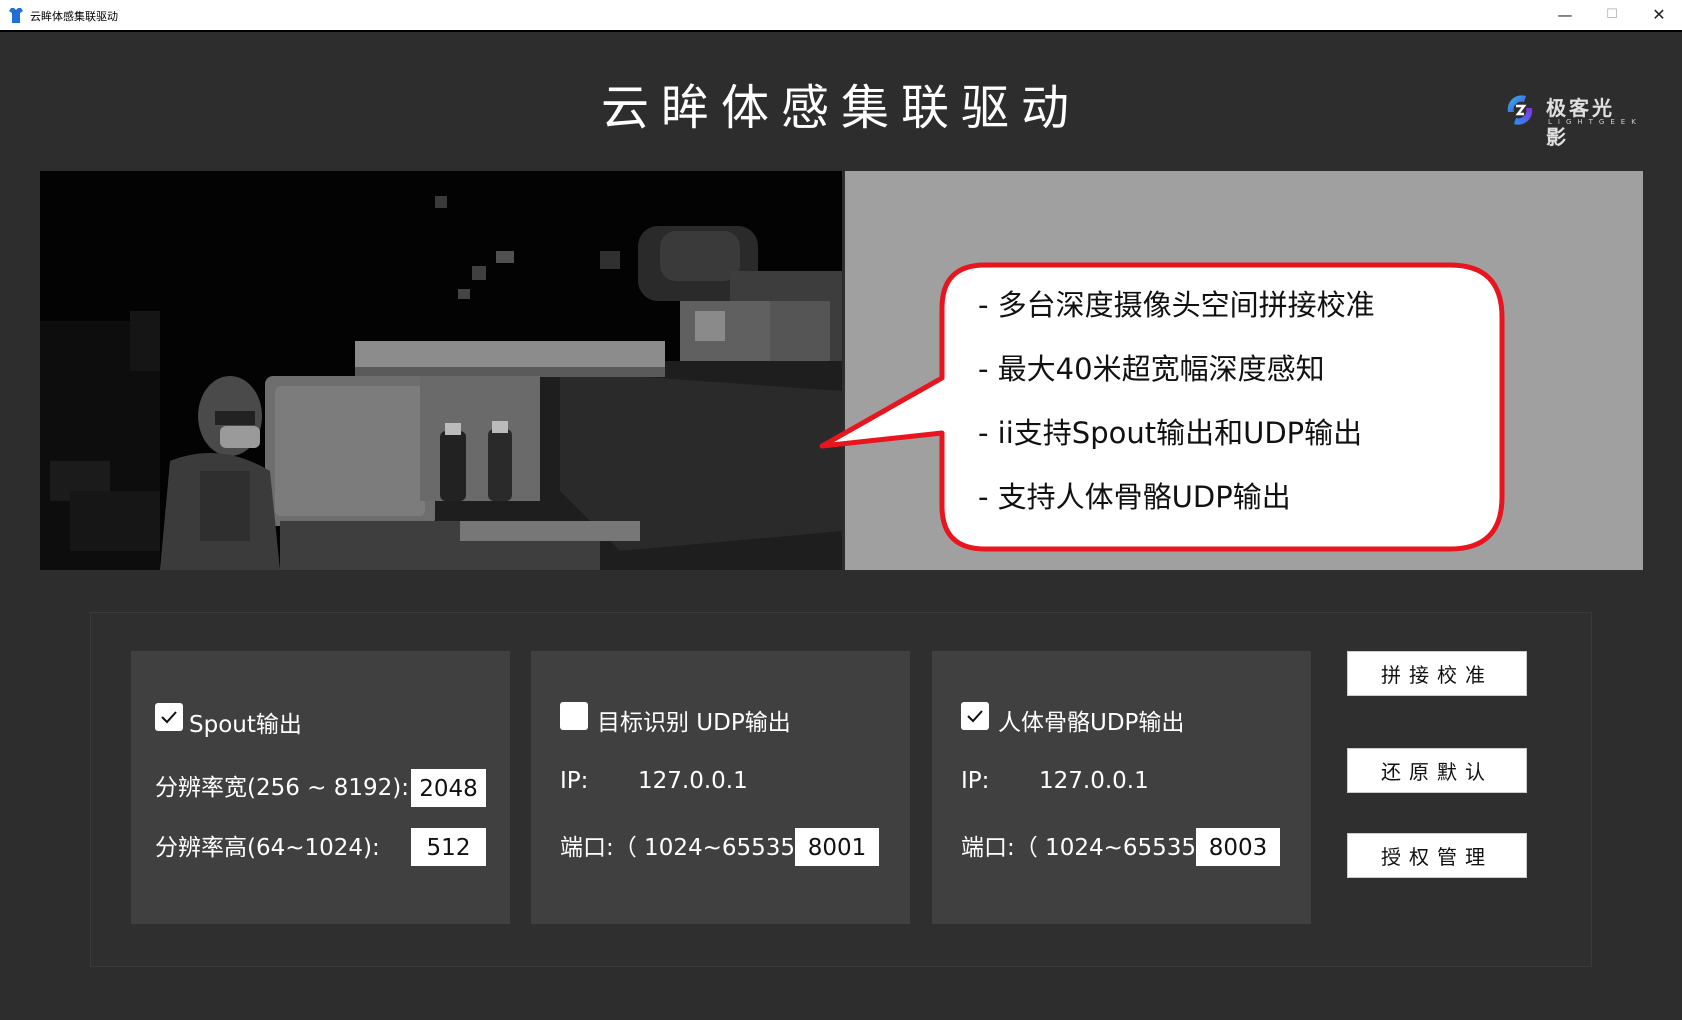 The image size is (1682, 1020). Describe the element at coordinates (837, 847) in the screenshot. I see `target-port-input: 8001` at that location.